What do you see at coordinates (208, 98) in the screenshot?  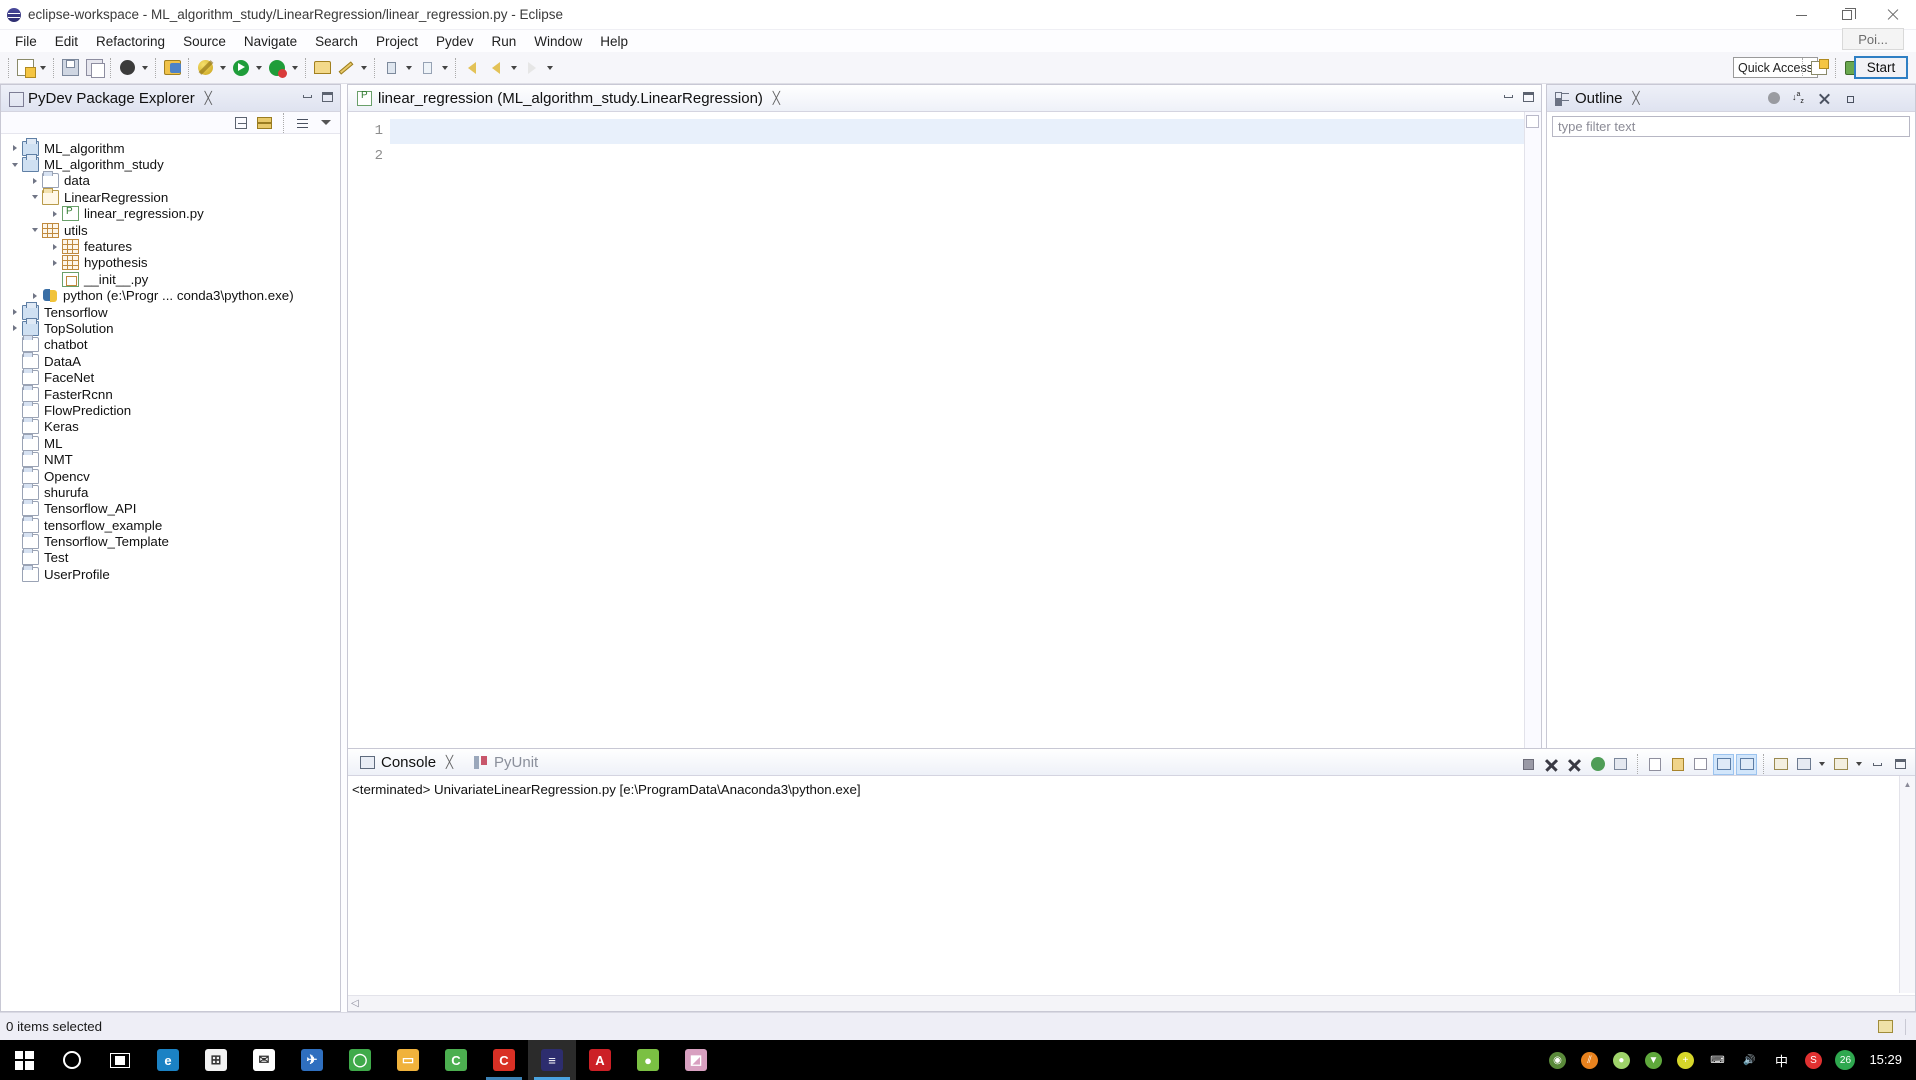 I see `package-explorer-close-icon: ╳` at bounding box center [208, 98].